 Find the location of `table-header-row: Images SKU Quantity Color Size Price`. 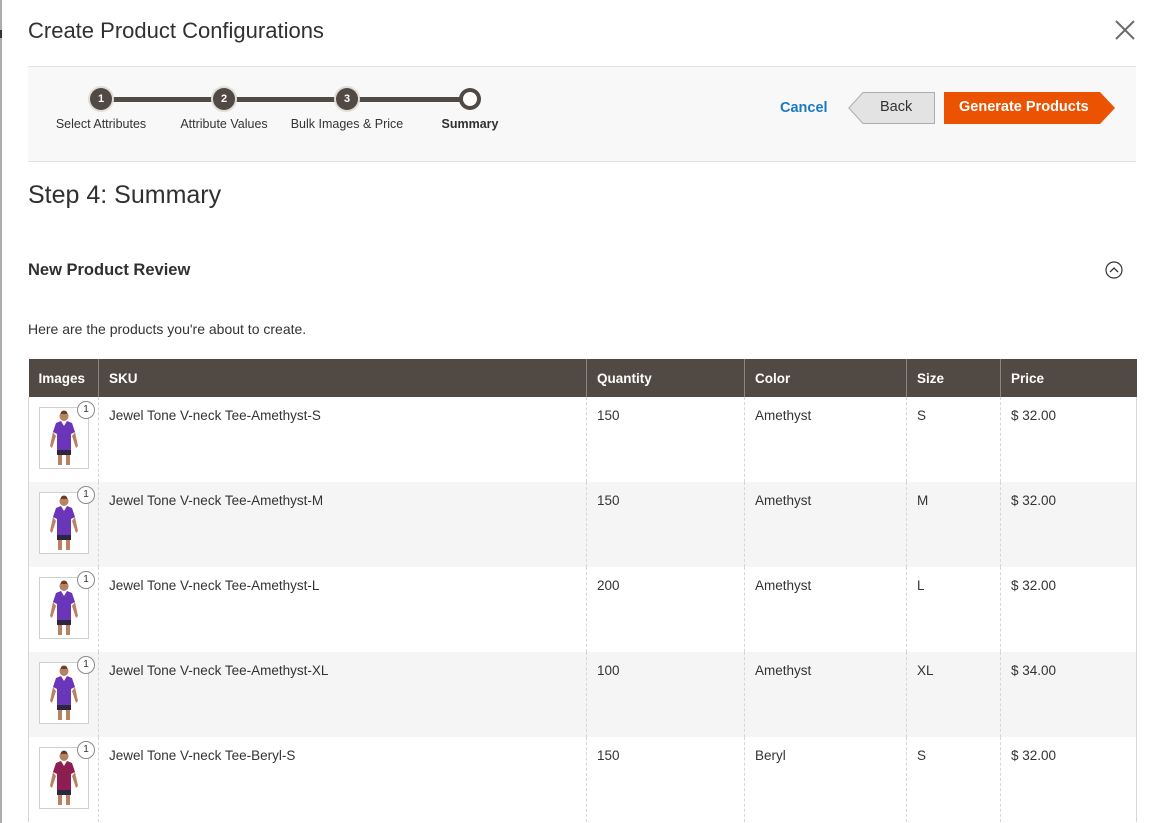

table-header-row: Images SKU Quantity Color Size Price is located at coordinates (582, 378).